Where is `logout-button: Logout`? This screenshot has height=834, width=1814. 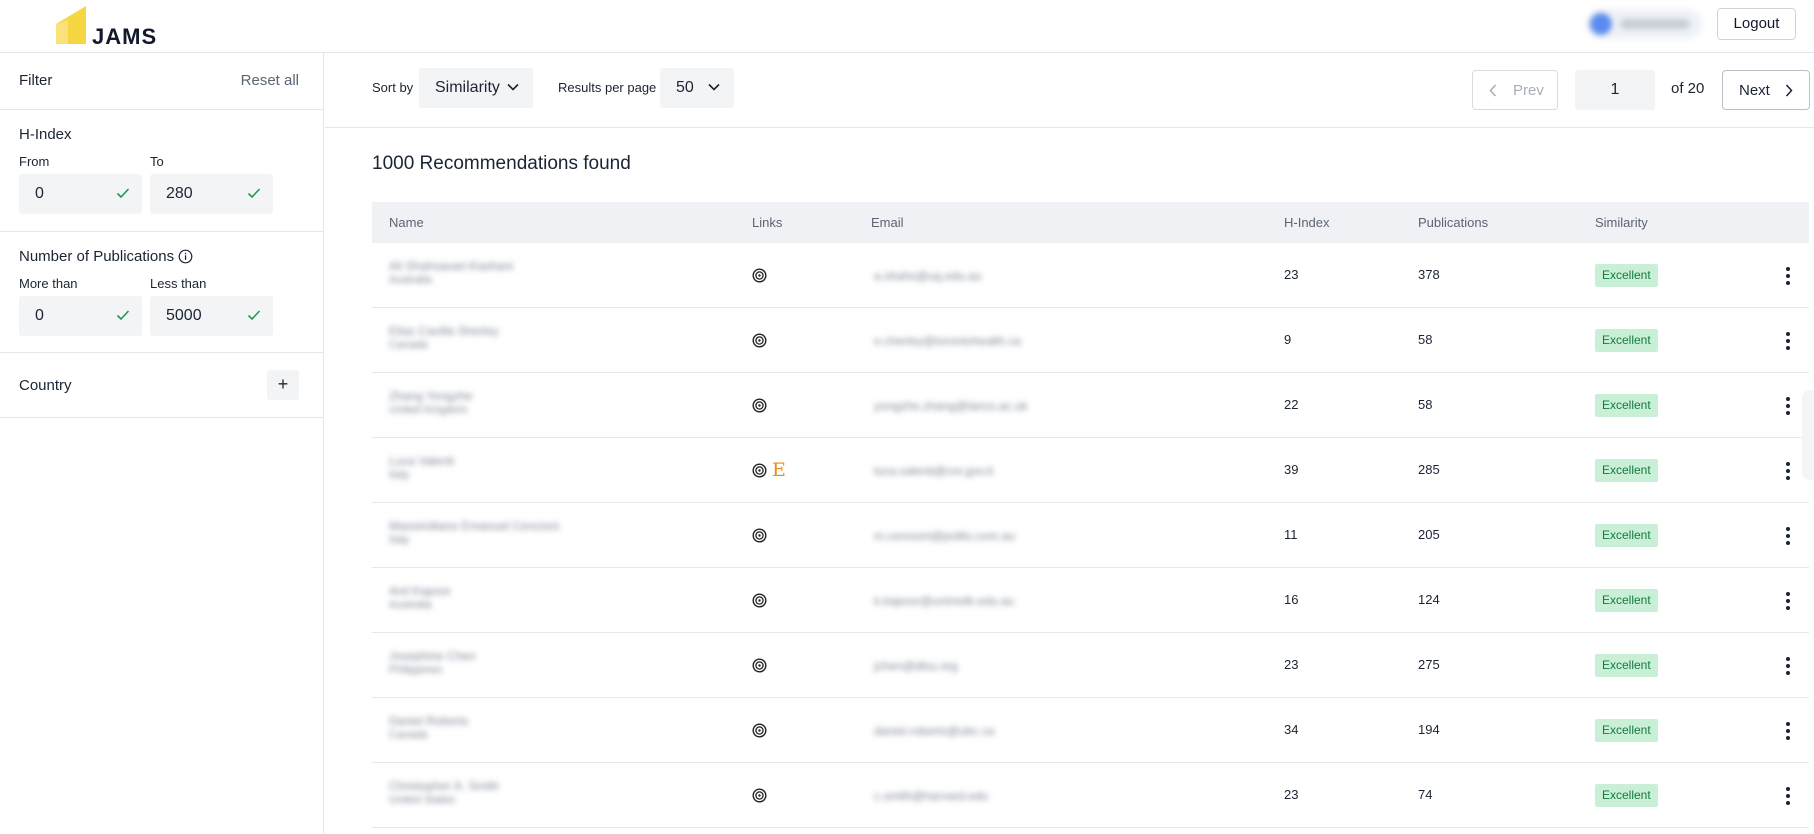 logout-button: Logout is located at coordinates (1756, 24).